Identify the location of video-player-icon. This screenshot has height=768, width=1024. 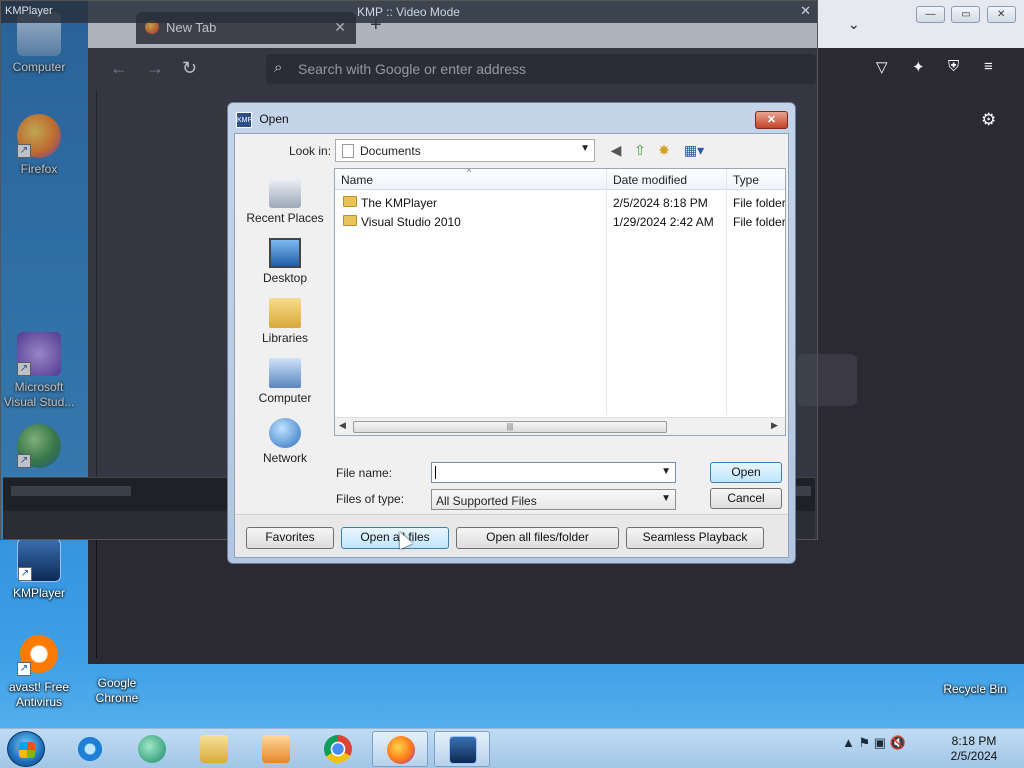
(276, 749).